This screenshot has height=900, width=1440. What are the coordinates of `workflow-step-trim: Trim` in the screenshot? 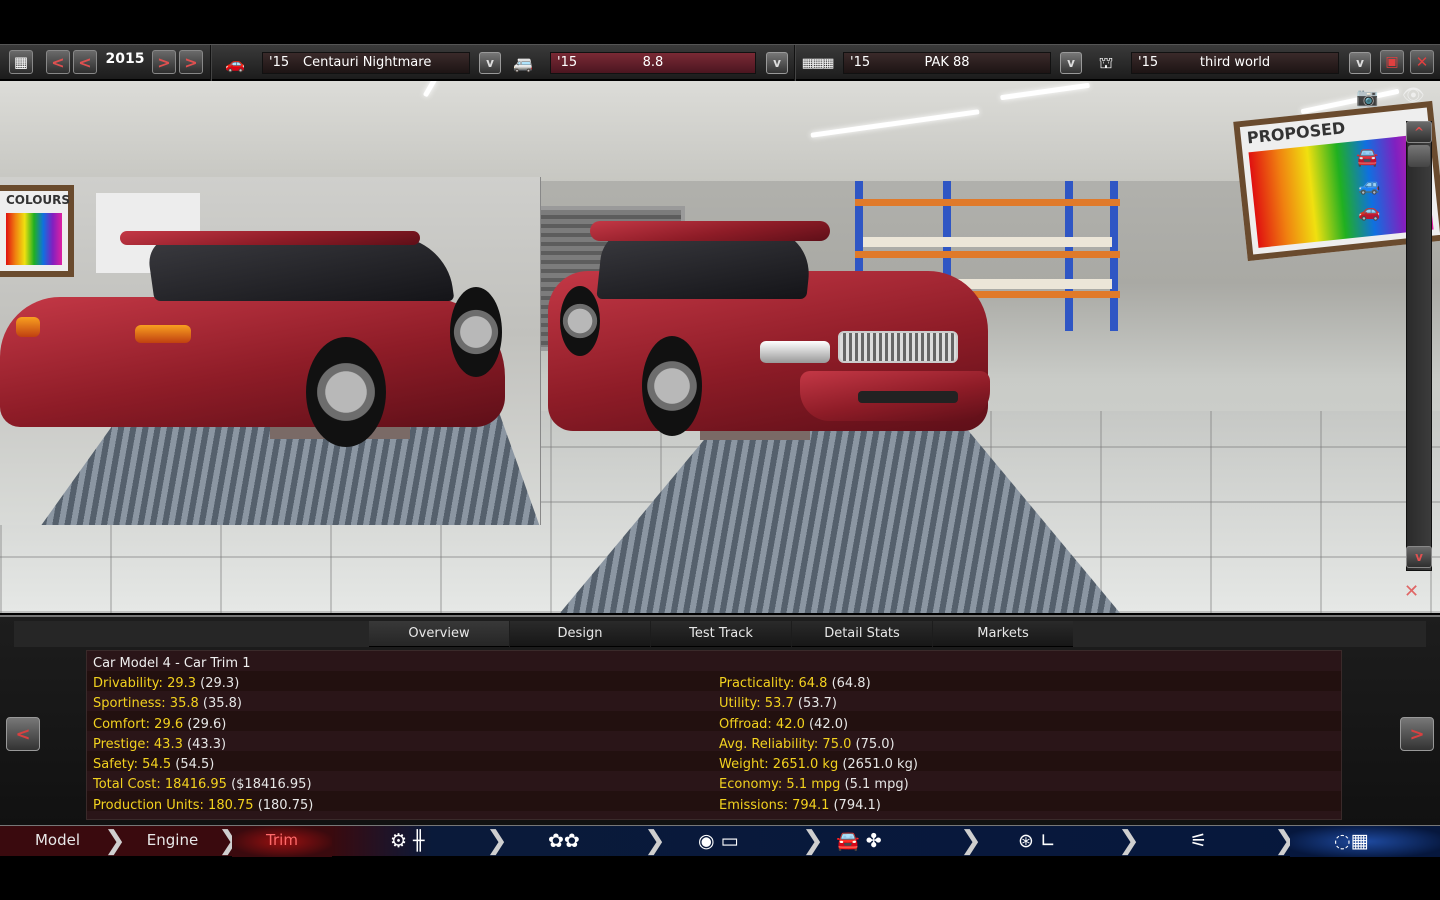 It's located at (282, 841).